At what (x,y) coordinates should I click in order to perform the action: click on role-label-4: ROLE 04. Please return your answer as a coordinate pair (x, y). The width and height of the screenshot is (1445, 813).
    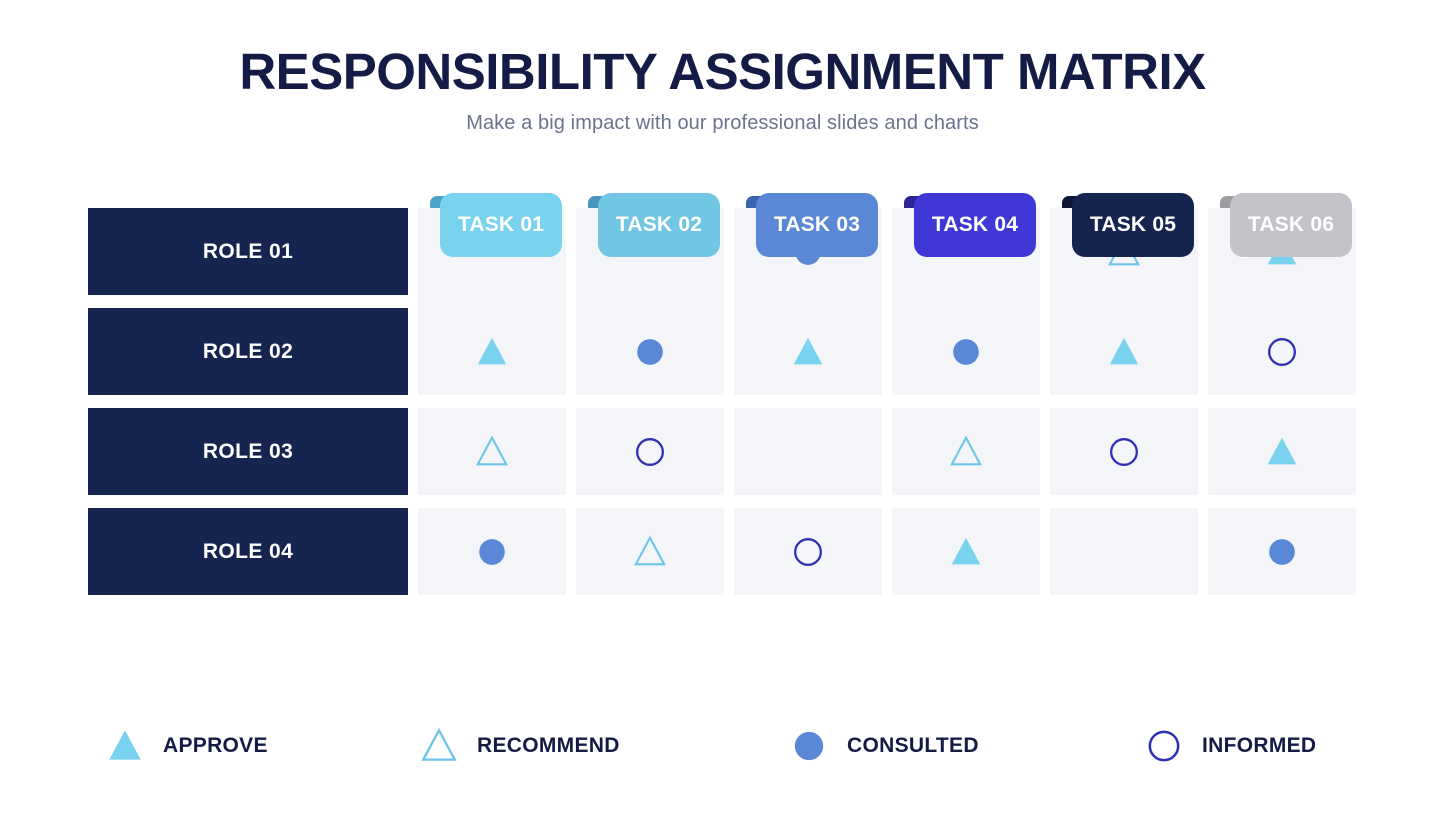
    Looking at the image, I should click on (248, 551).